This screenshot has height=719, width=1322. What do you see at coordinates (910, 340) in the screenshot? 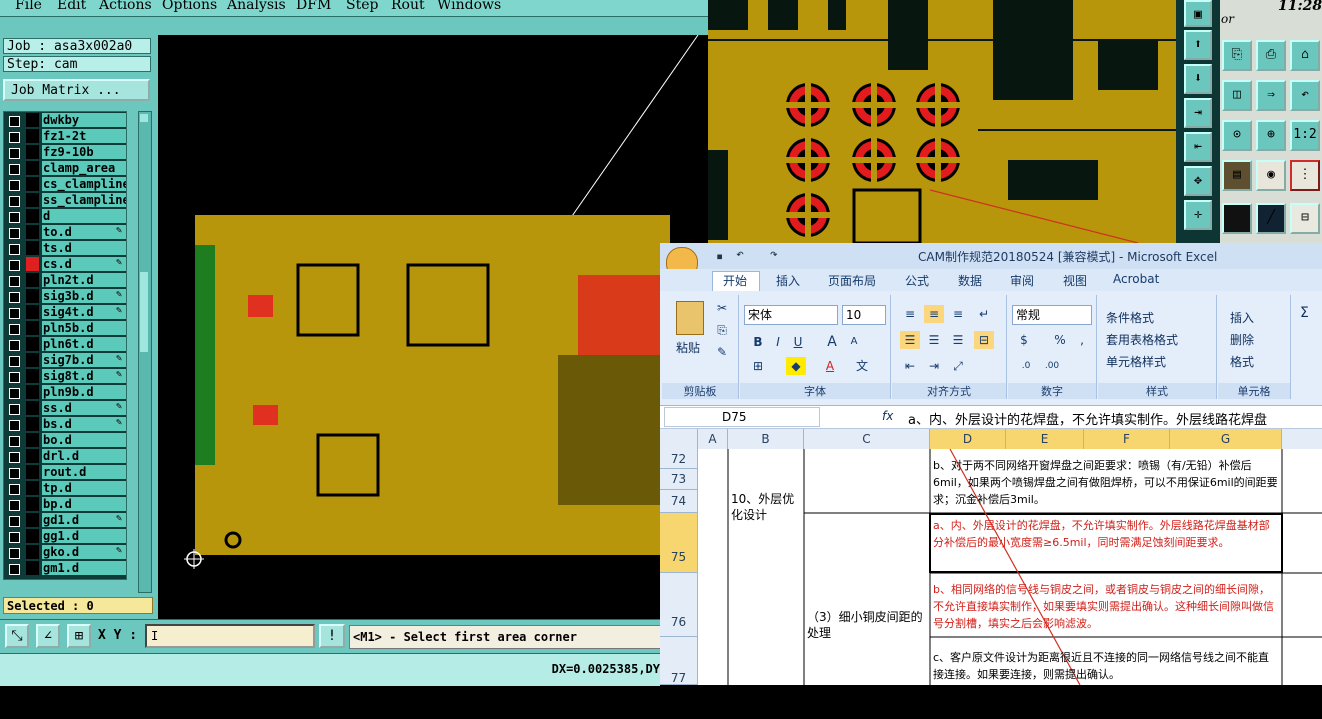
I see `align-left-icon: ☰` at bounding box center [910, 340].